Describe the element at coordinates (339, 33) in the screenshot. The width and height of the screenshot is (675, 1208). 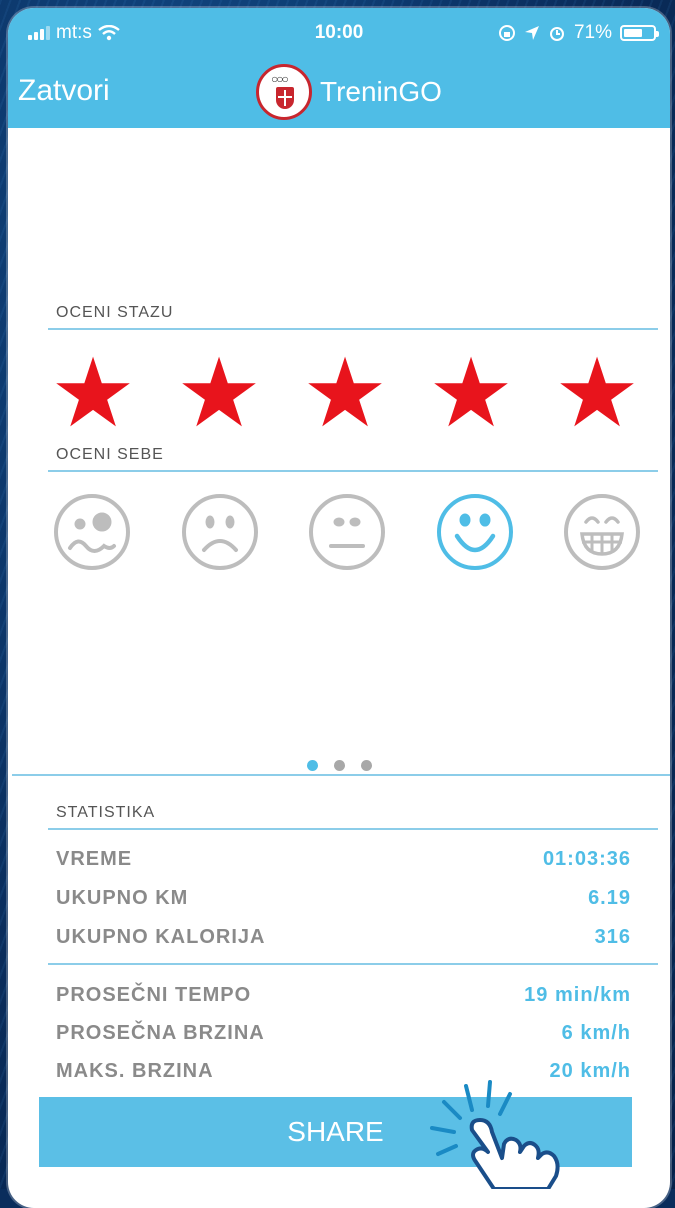
I see `status-bar: mt:s 10:00 71%` at that location.